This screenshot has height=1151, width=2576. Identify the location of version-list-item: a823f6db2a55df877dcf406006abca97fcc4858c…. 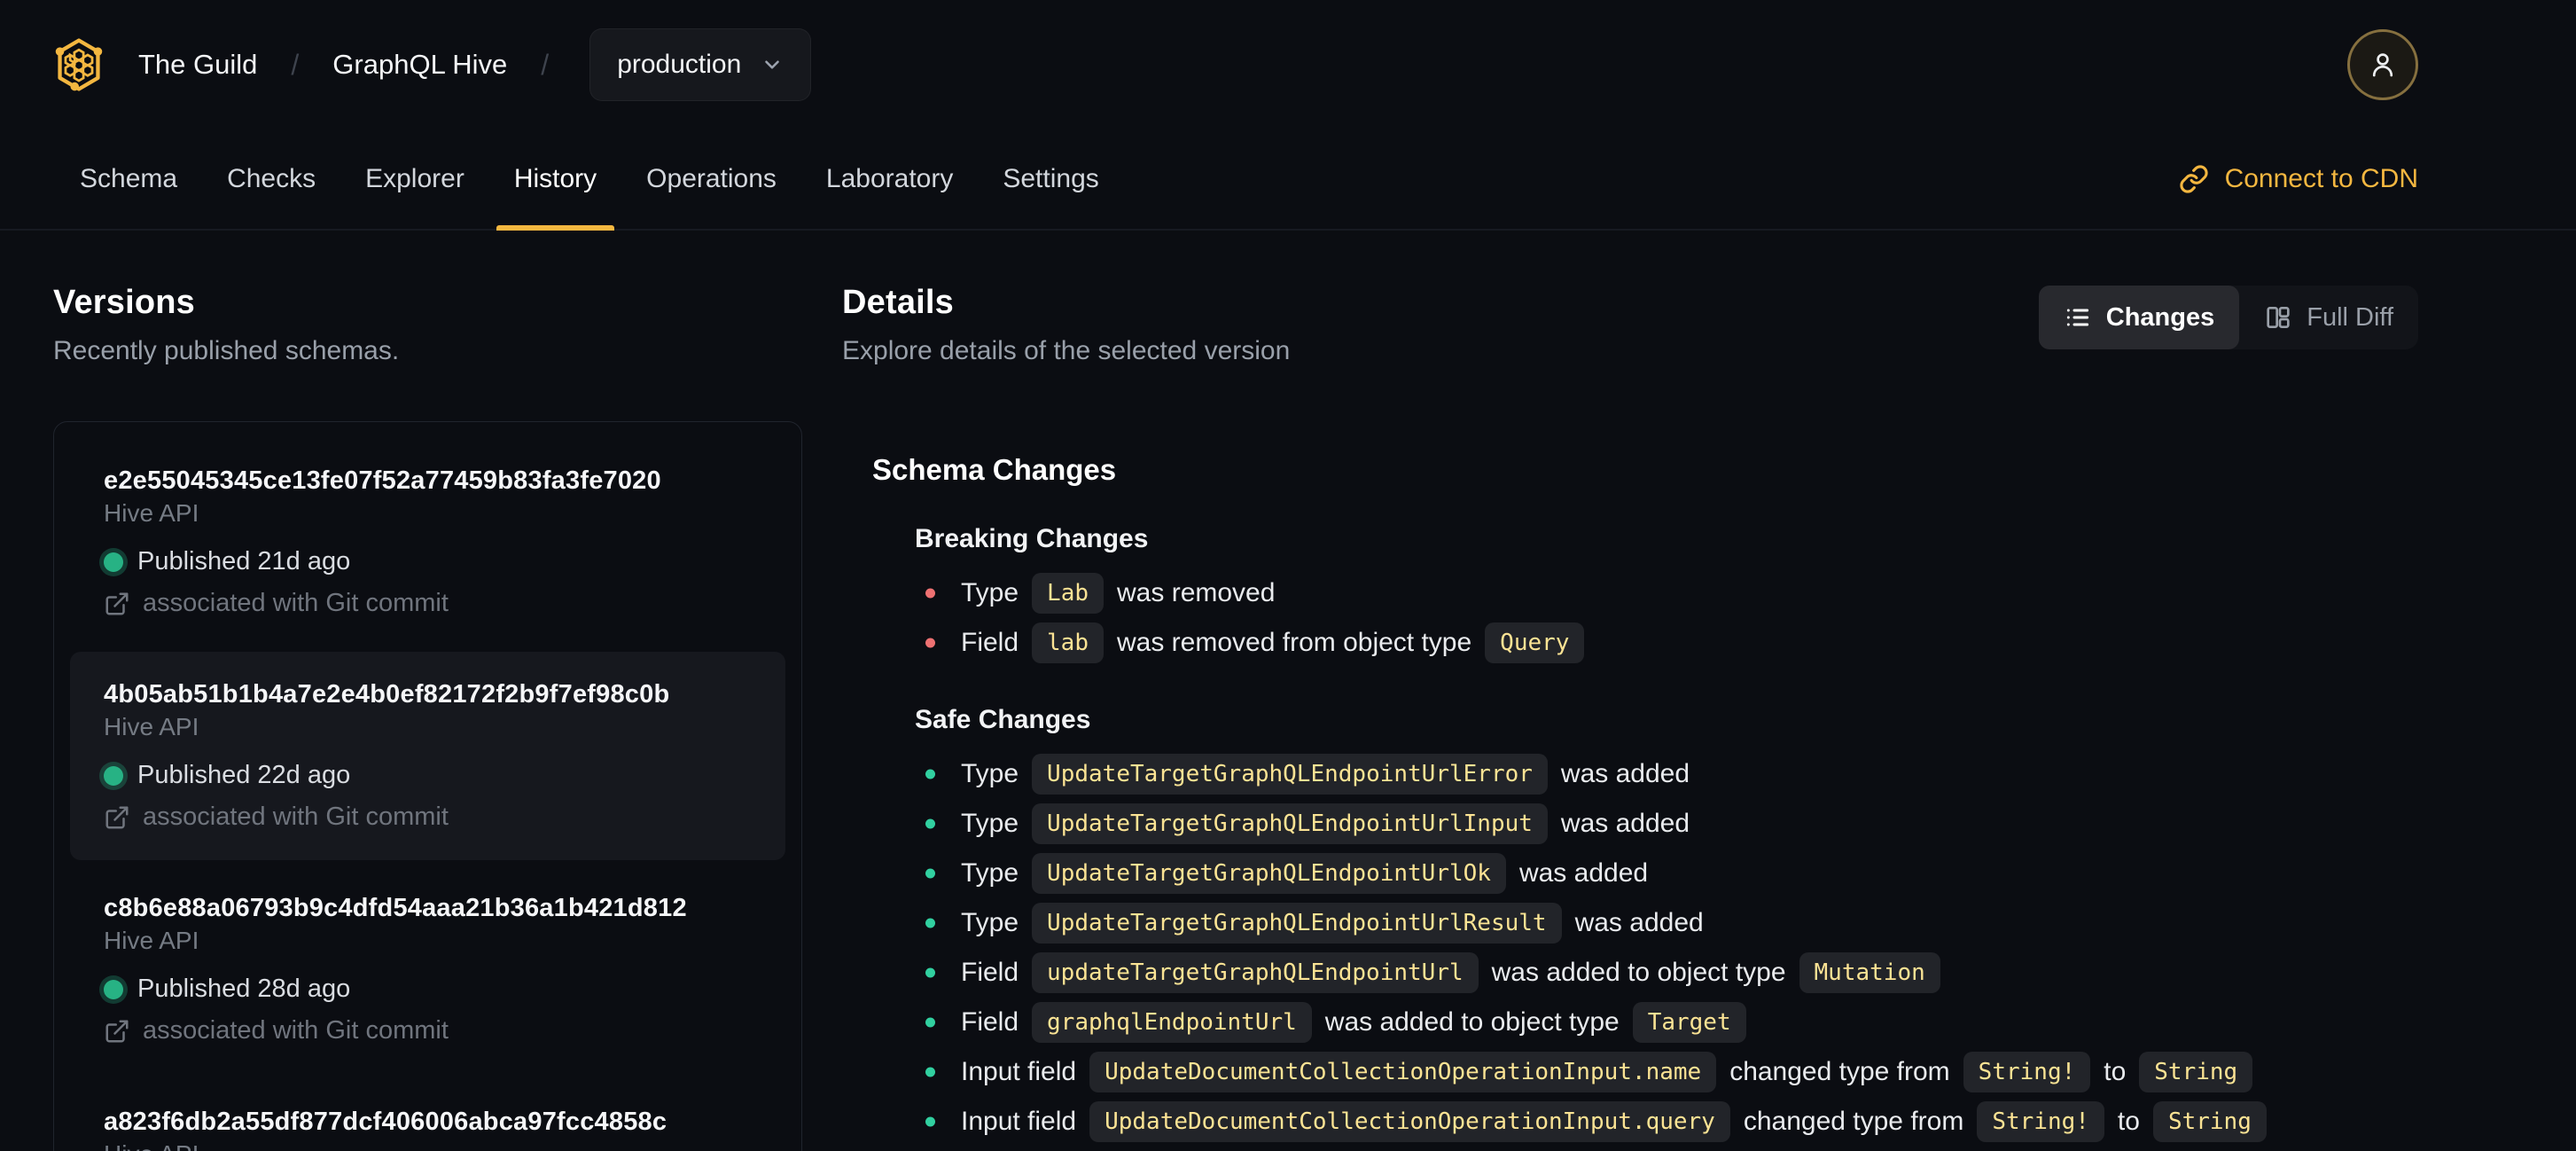
(427, 1115).